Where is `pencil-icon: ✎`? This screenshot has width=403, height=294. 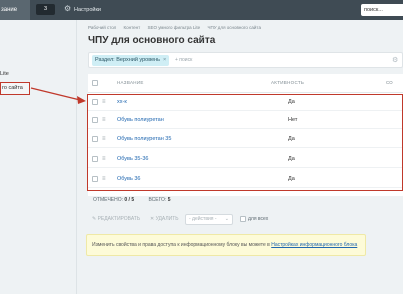
pencil-icon: ✎ is located at coordinates (94, 219).